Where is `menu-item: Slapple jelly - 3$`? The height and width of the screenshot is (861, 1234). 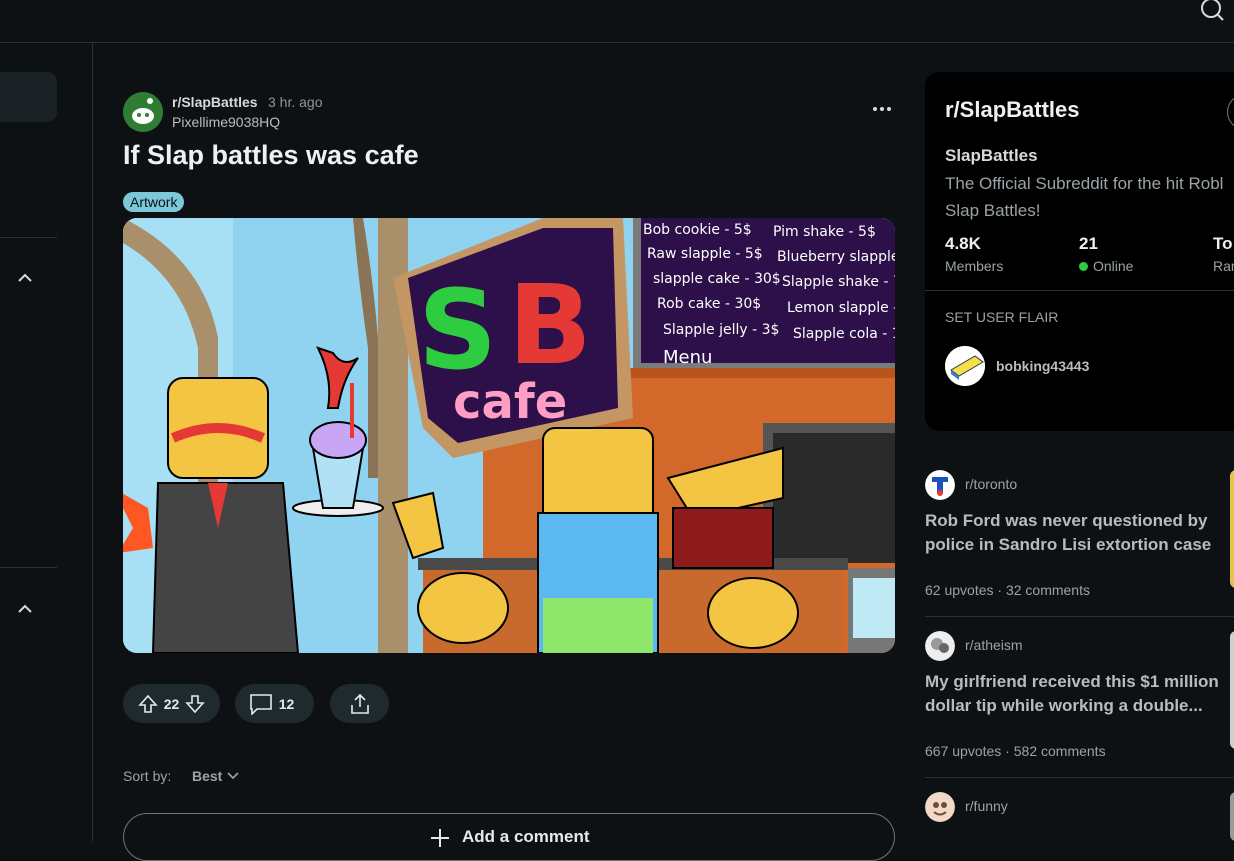
menu-item: Slapple jelly - 3$ is located at coordinates (721, 330).